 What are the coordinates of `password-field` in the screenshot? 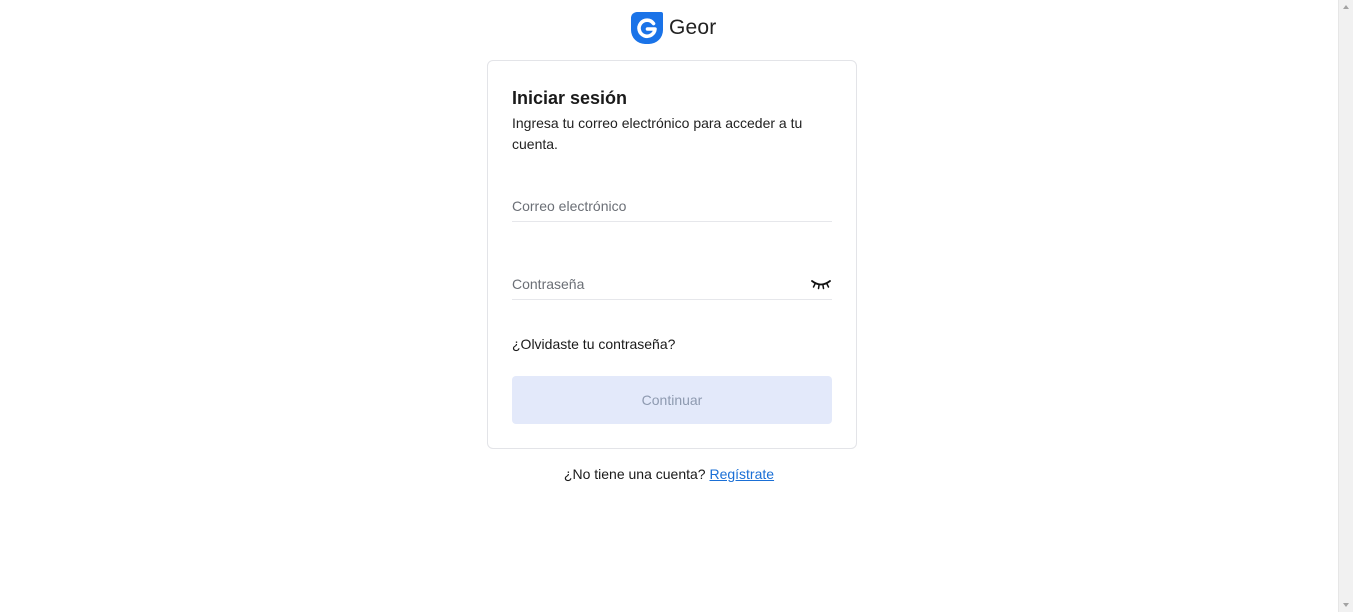 It's located at (672, 283).